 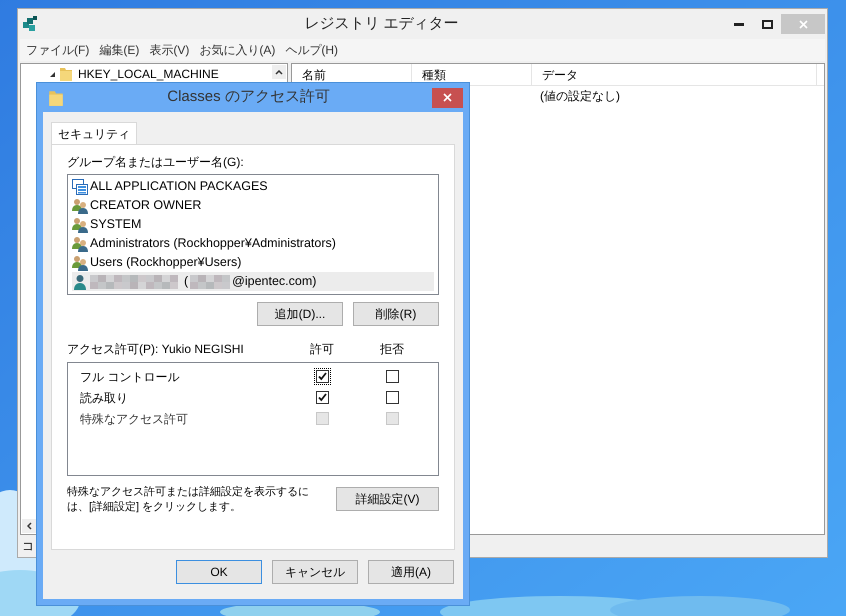 I want to click on column-header: 拒否, so click(x=392, y=349).